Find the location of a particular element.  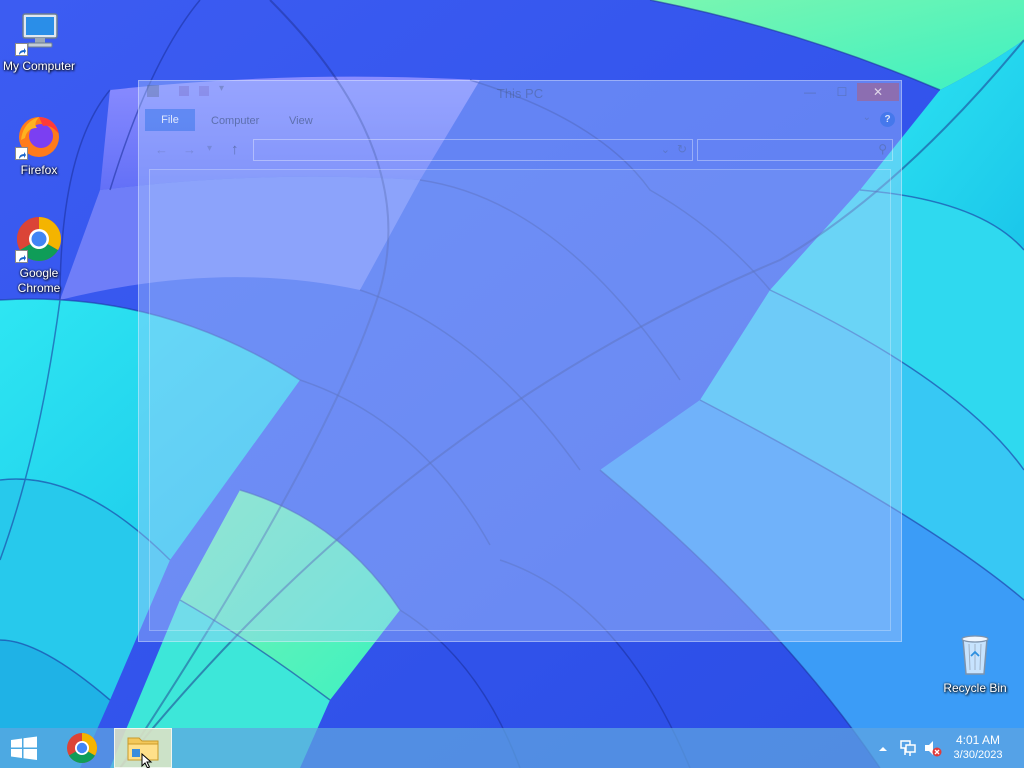

system-tray: 4:01 AM 3/30/2023 is located at coordinates (944, 748).